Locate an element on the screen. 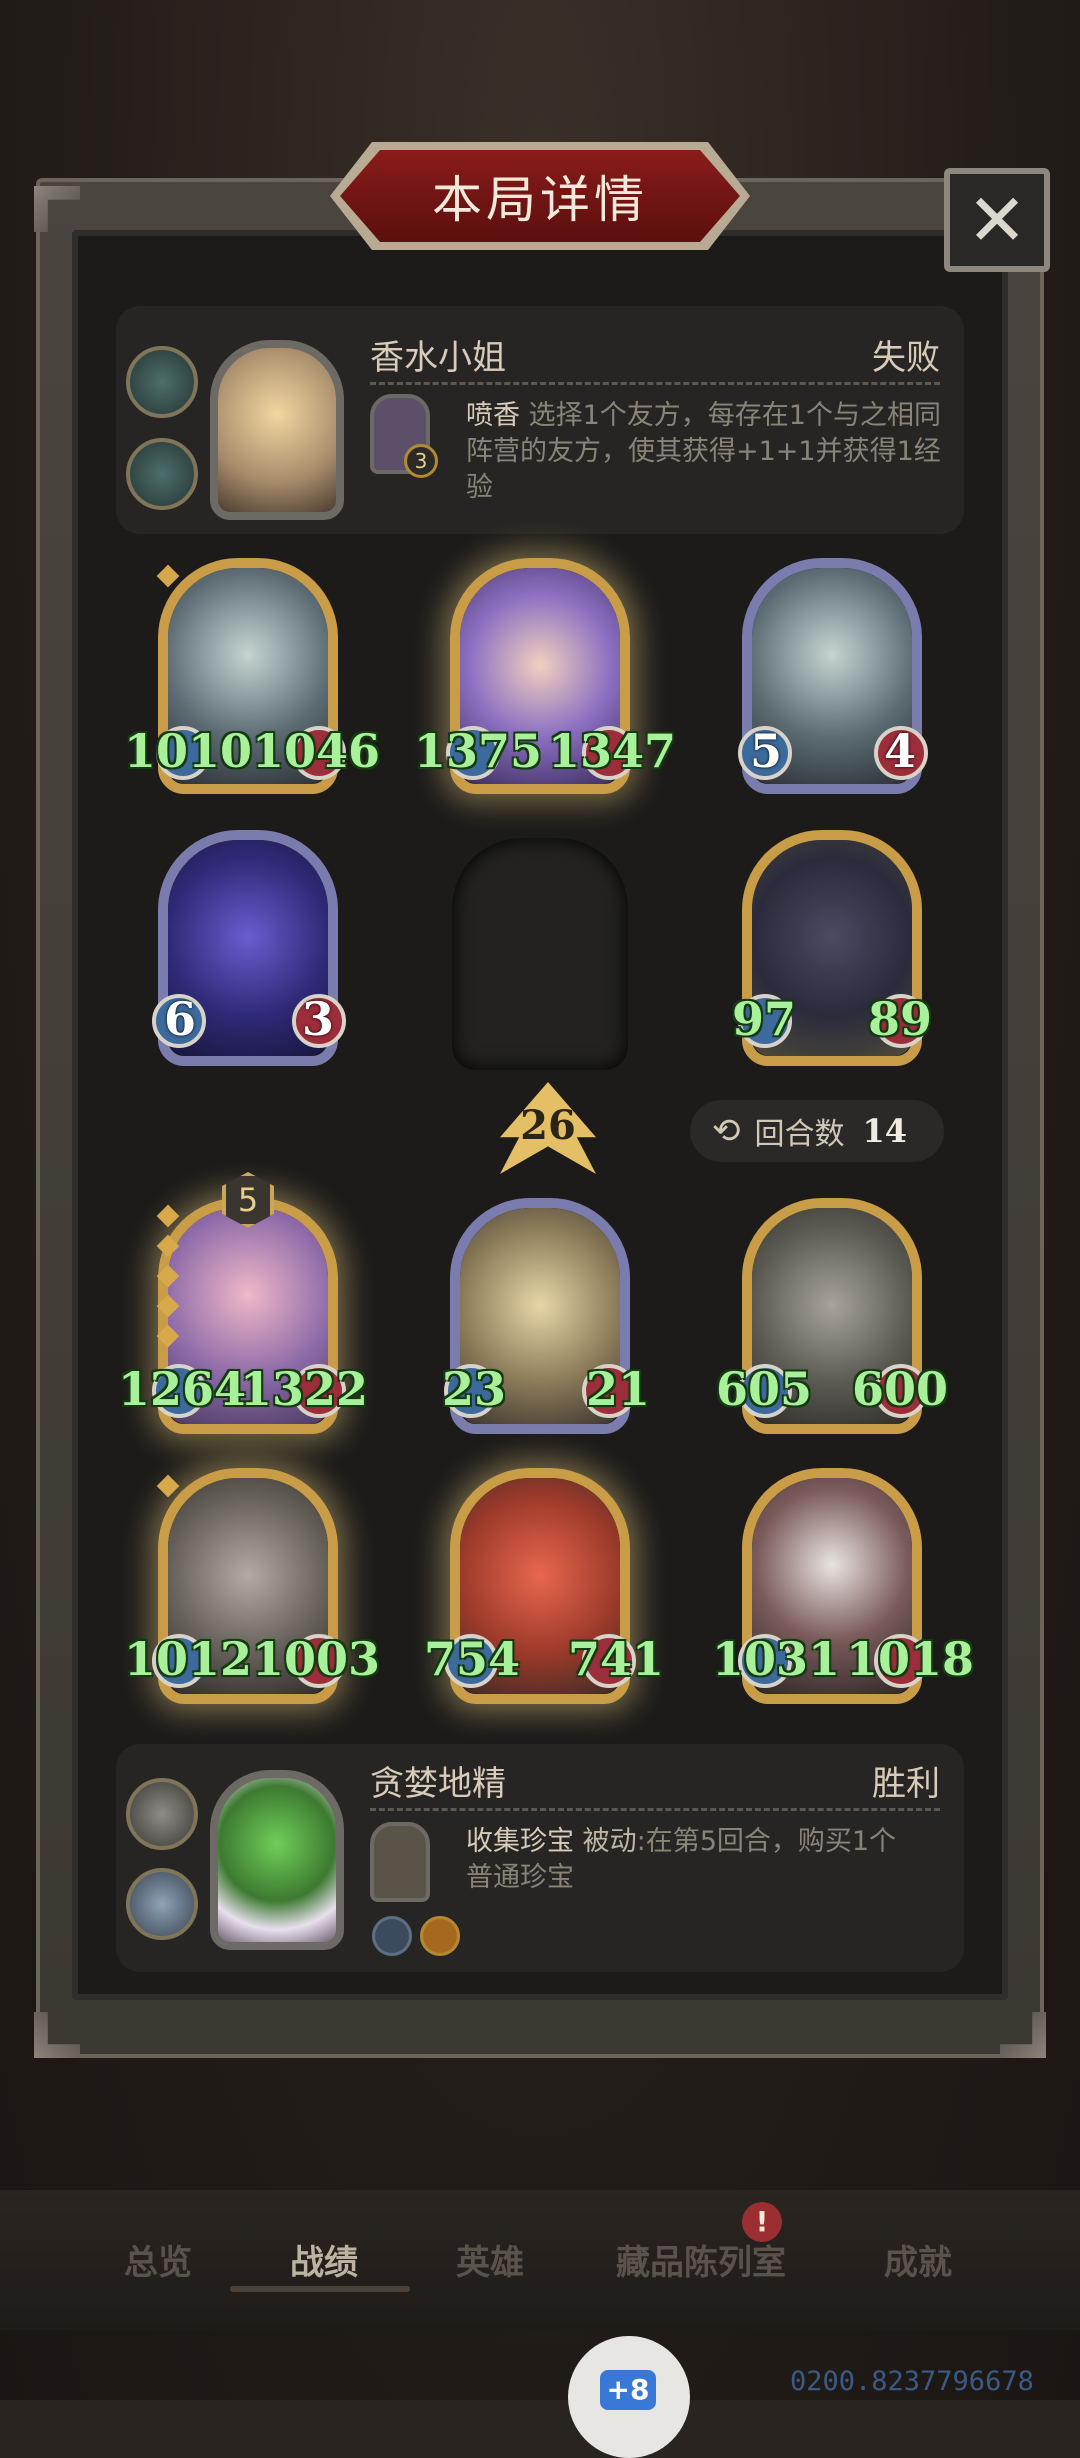 The image size is (1080, 2458). sword-shield-icon is located at coordinates (392, 1936).